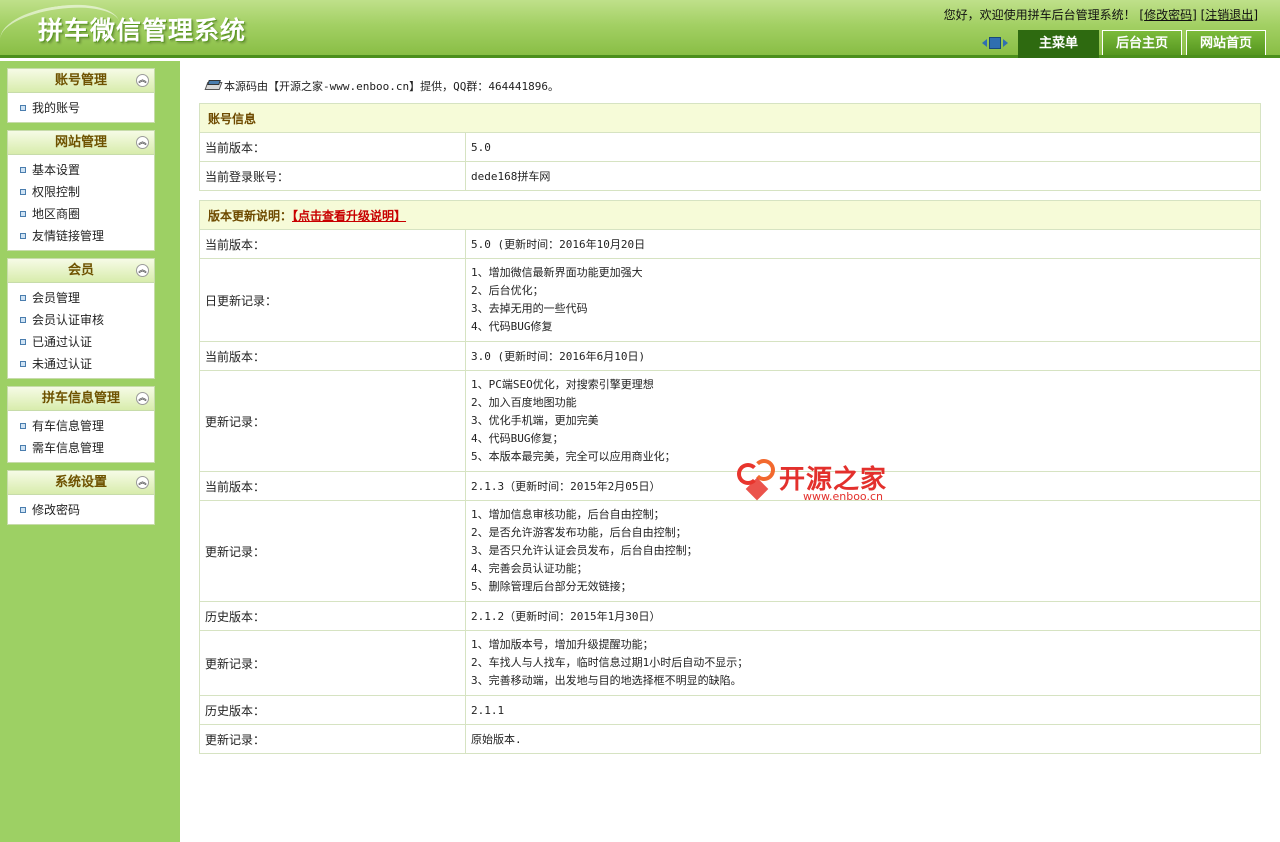 The image size is (1280, 842). Describe the element at coordinates (562, 644) in the screenshot. I see `record-line: 1、增加版本号，增加升级提醒功能；` at that location.